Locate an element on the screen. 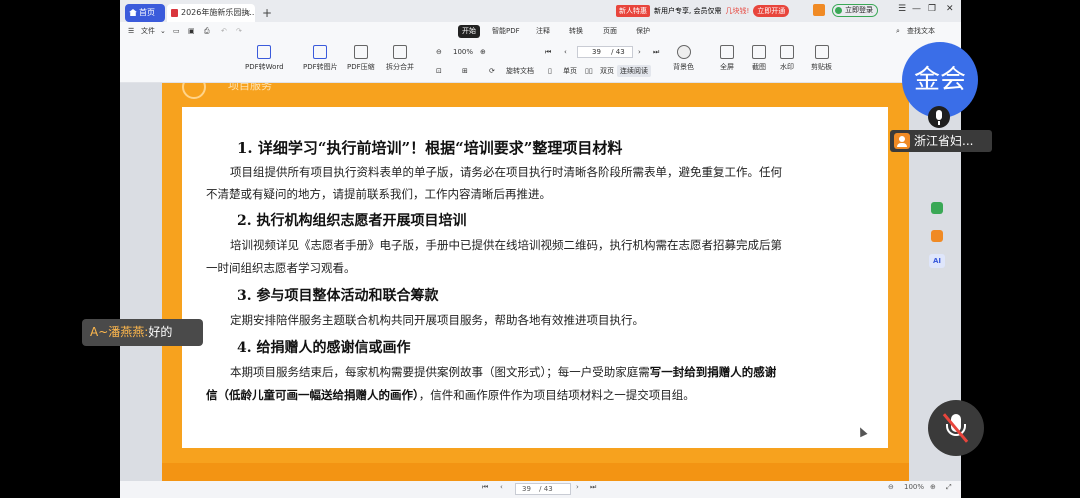 This screenshot has width=1080, height=498. paragraph-4a-text: 本期项目服务结束后，每家机构需要提供案例故事（图文形式）；每一户受助家庭需 is located at coordinates (440, 372).